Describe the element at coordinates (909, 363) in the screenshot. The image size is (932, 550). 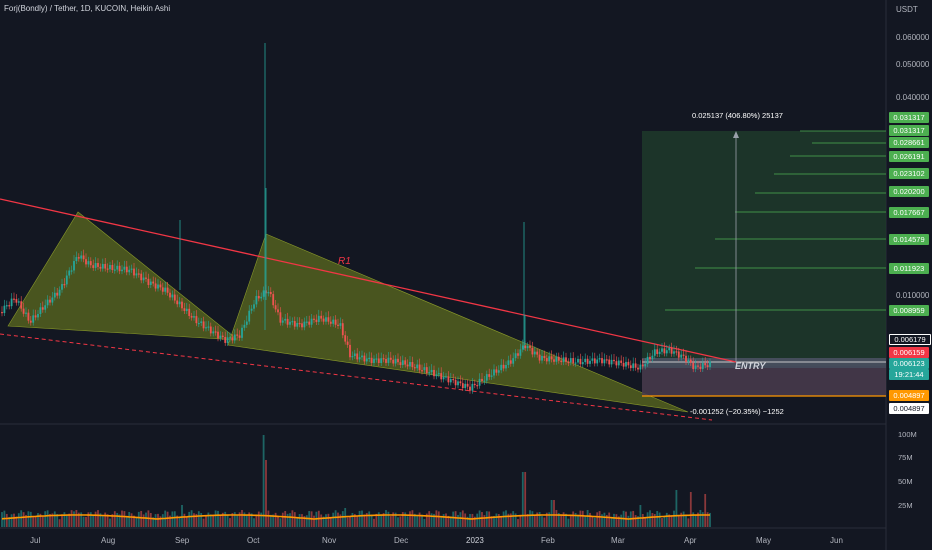
I see `price-tag: 0.006123` at that location.